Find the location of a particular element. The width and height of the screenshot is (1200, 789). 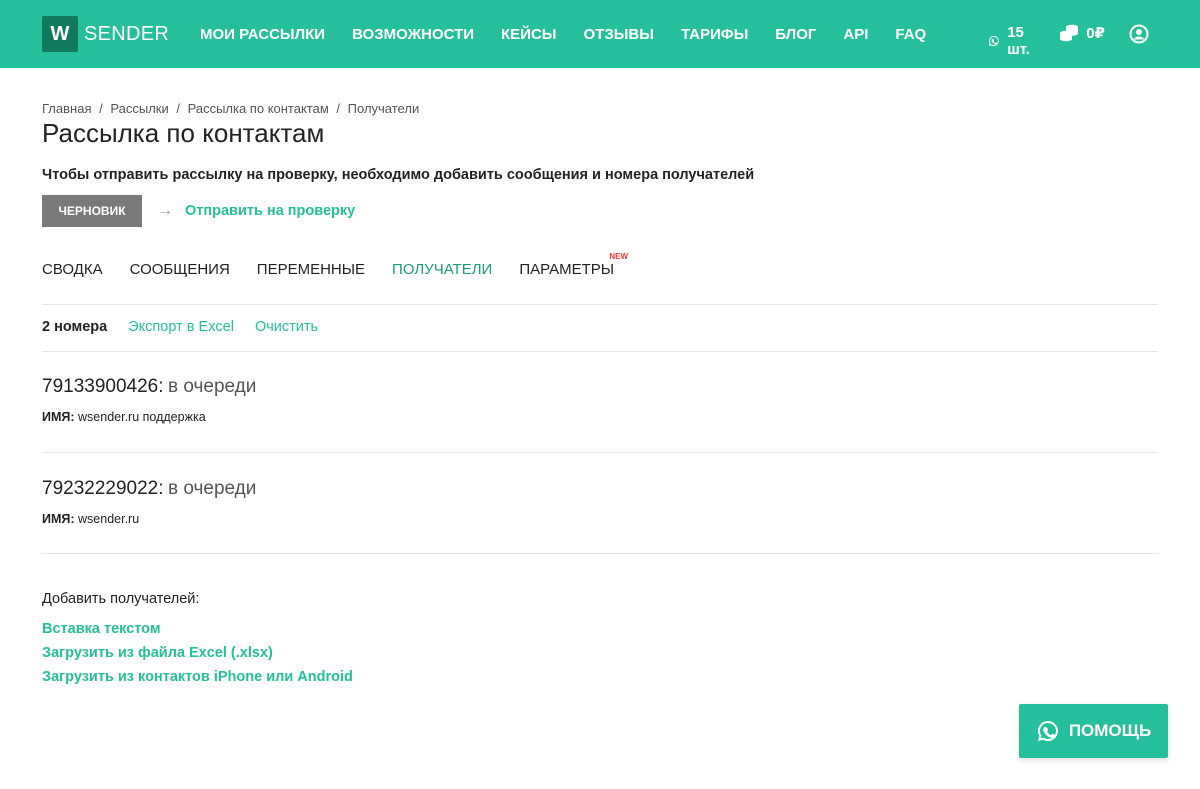

list-item: 79232229022: в очереди ИМЯ: wsender.ru is located at coordinates (149, 502).